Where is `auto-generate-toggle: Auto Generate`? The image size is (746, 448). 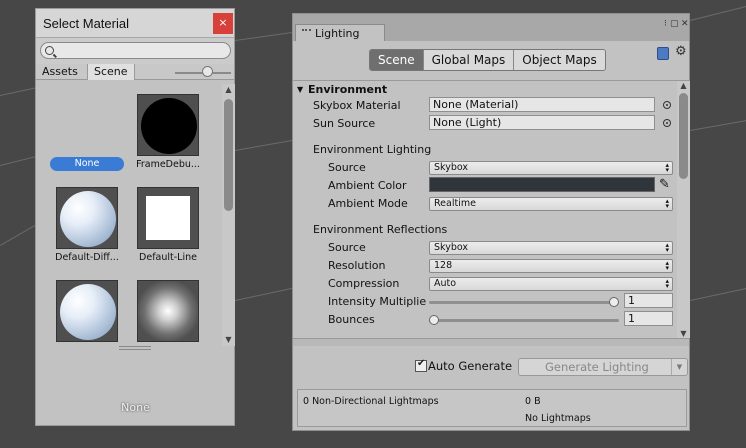
auto-generate-toggle: Auto Generate is located at coordinates (464, 365).